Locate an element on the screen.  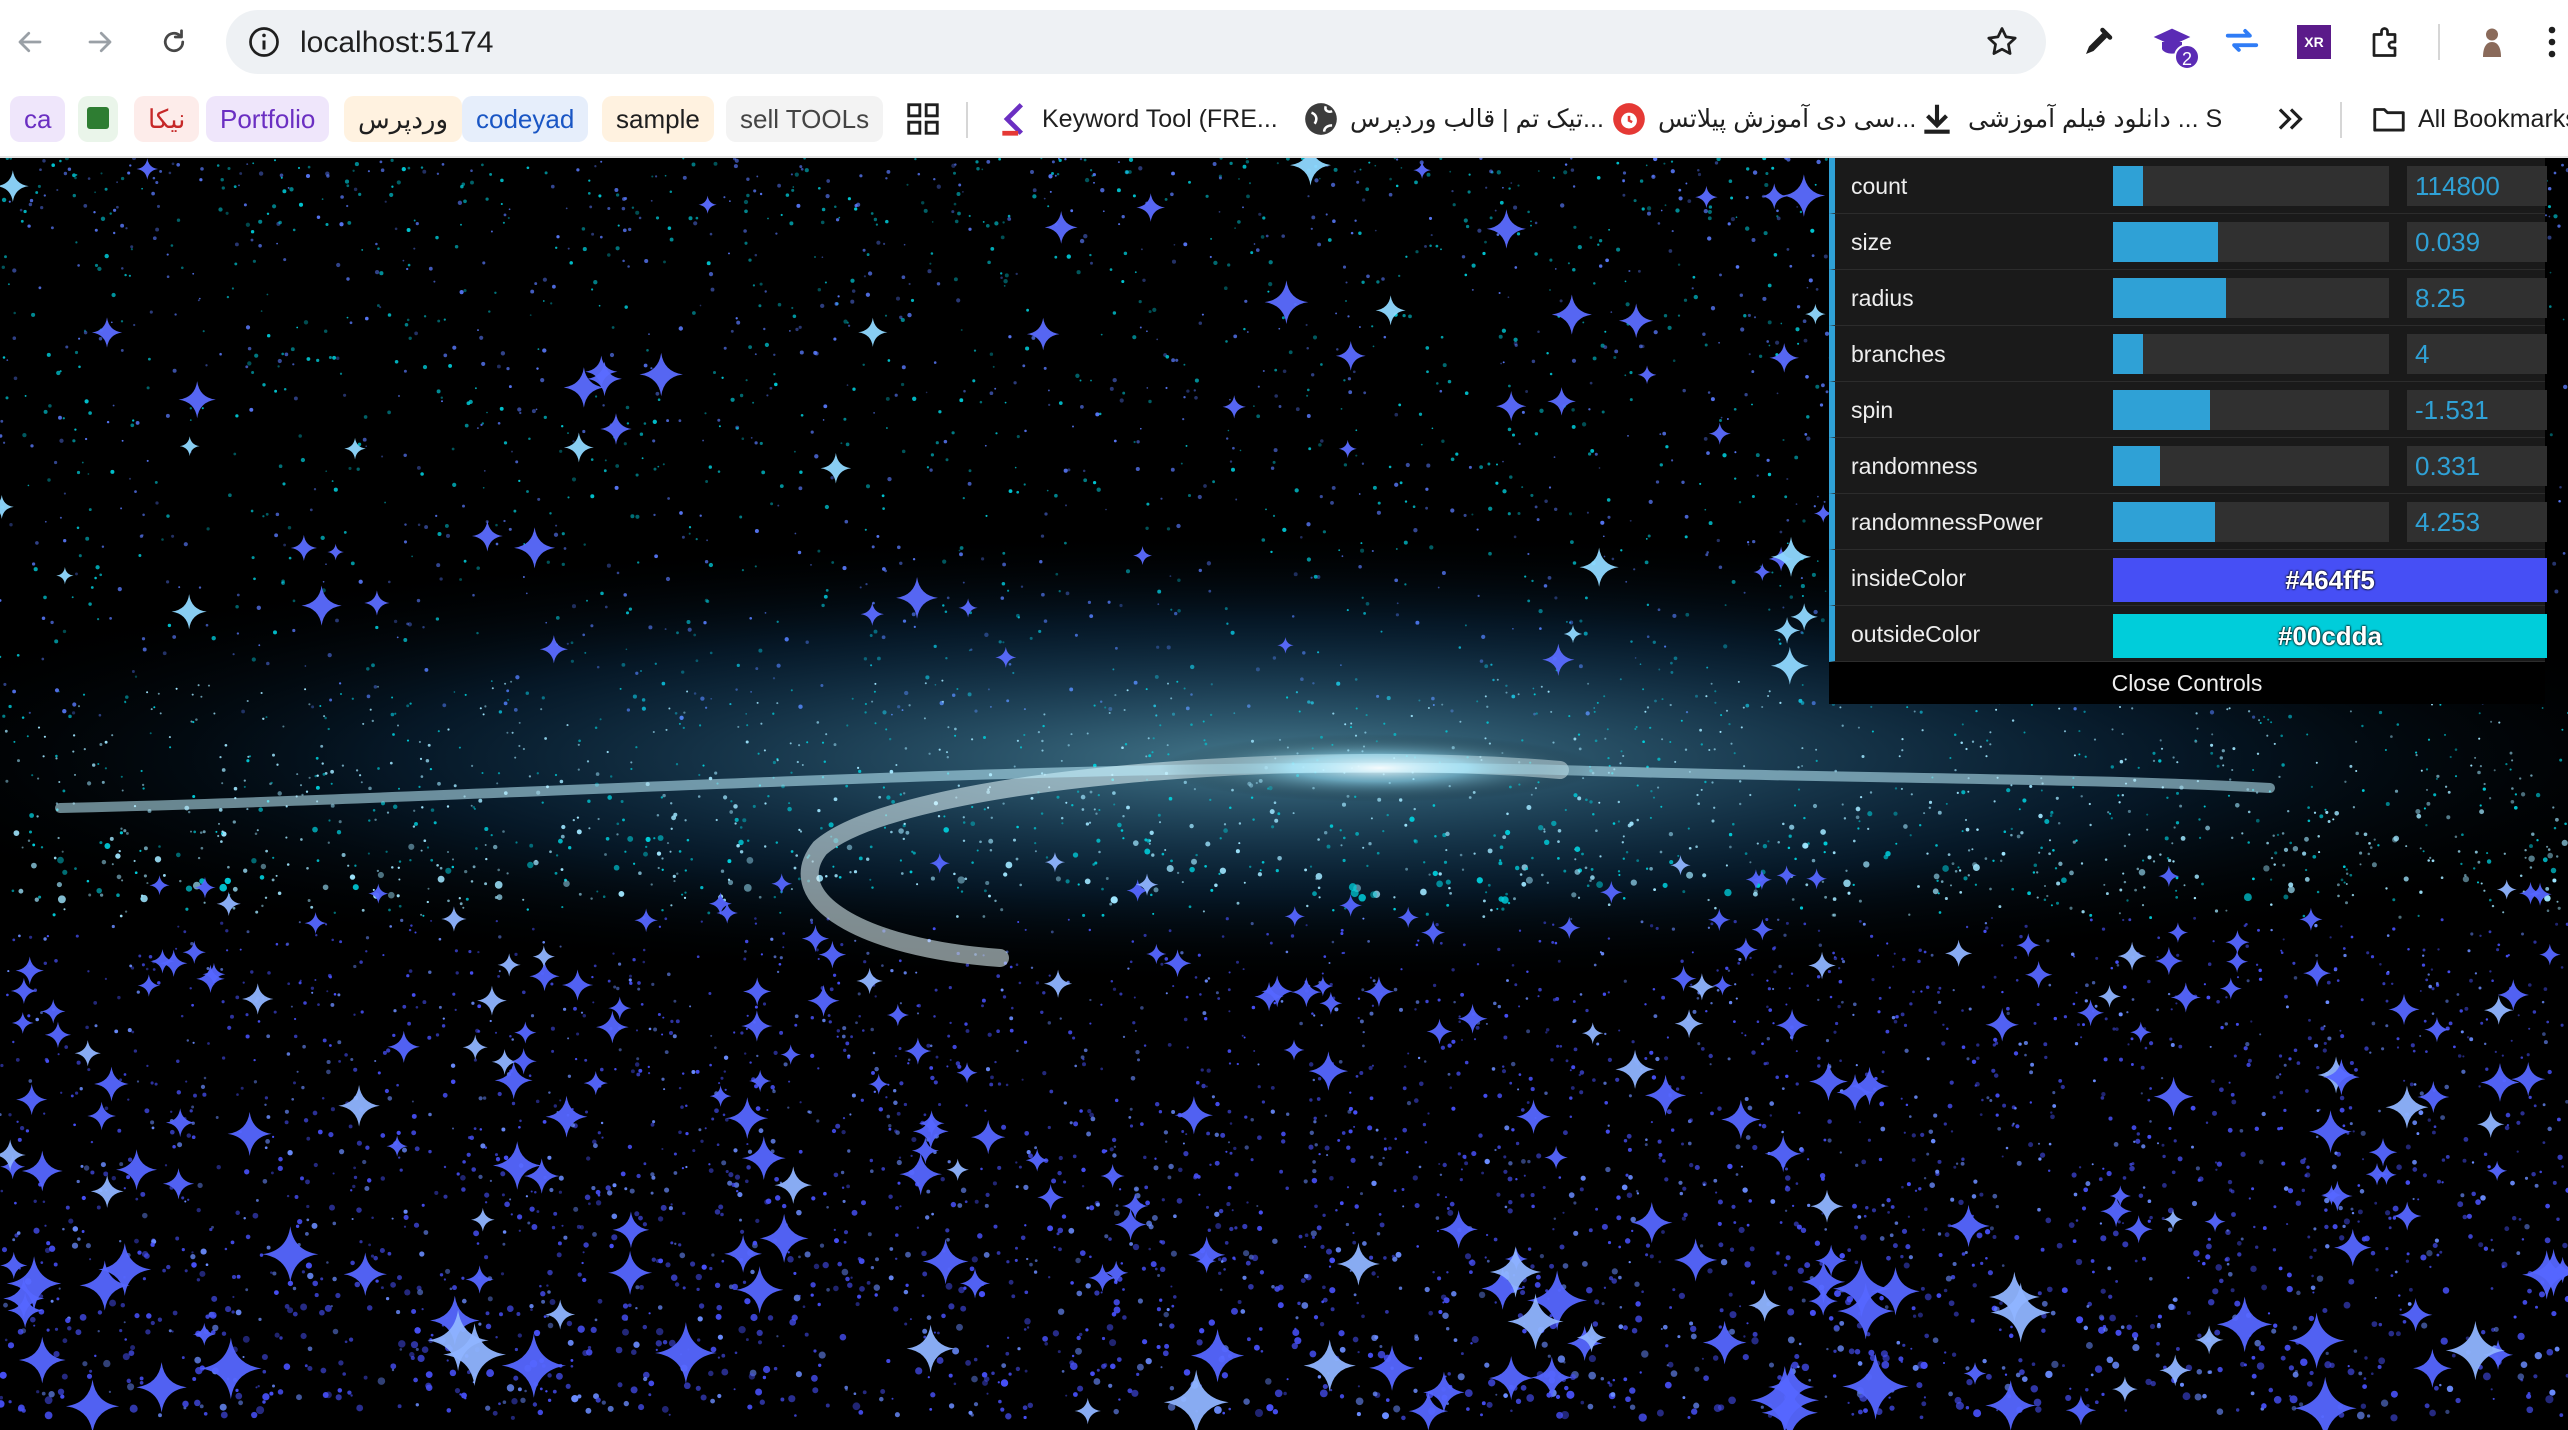
address-bar: localhost:5174 is located at coordinates (1136, 42).